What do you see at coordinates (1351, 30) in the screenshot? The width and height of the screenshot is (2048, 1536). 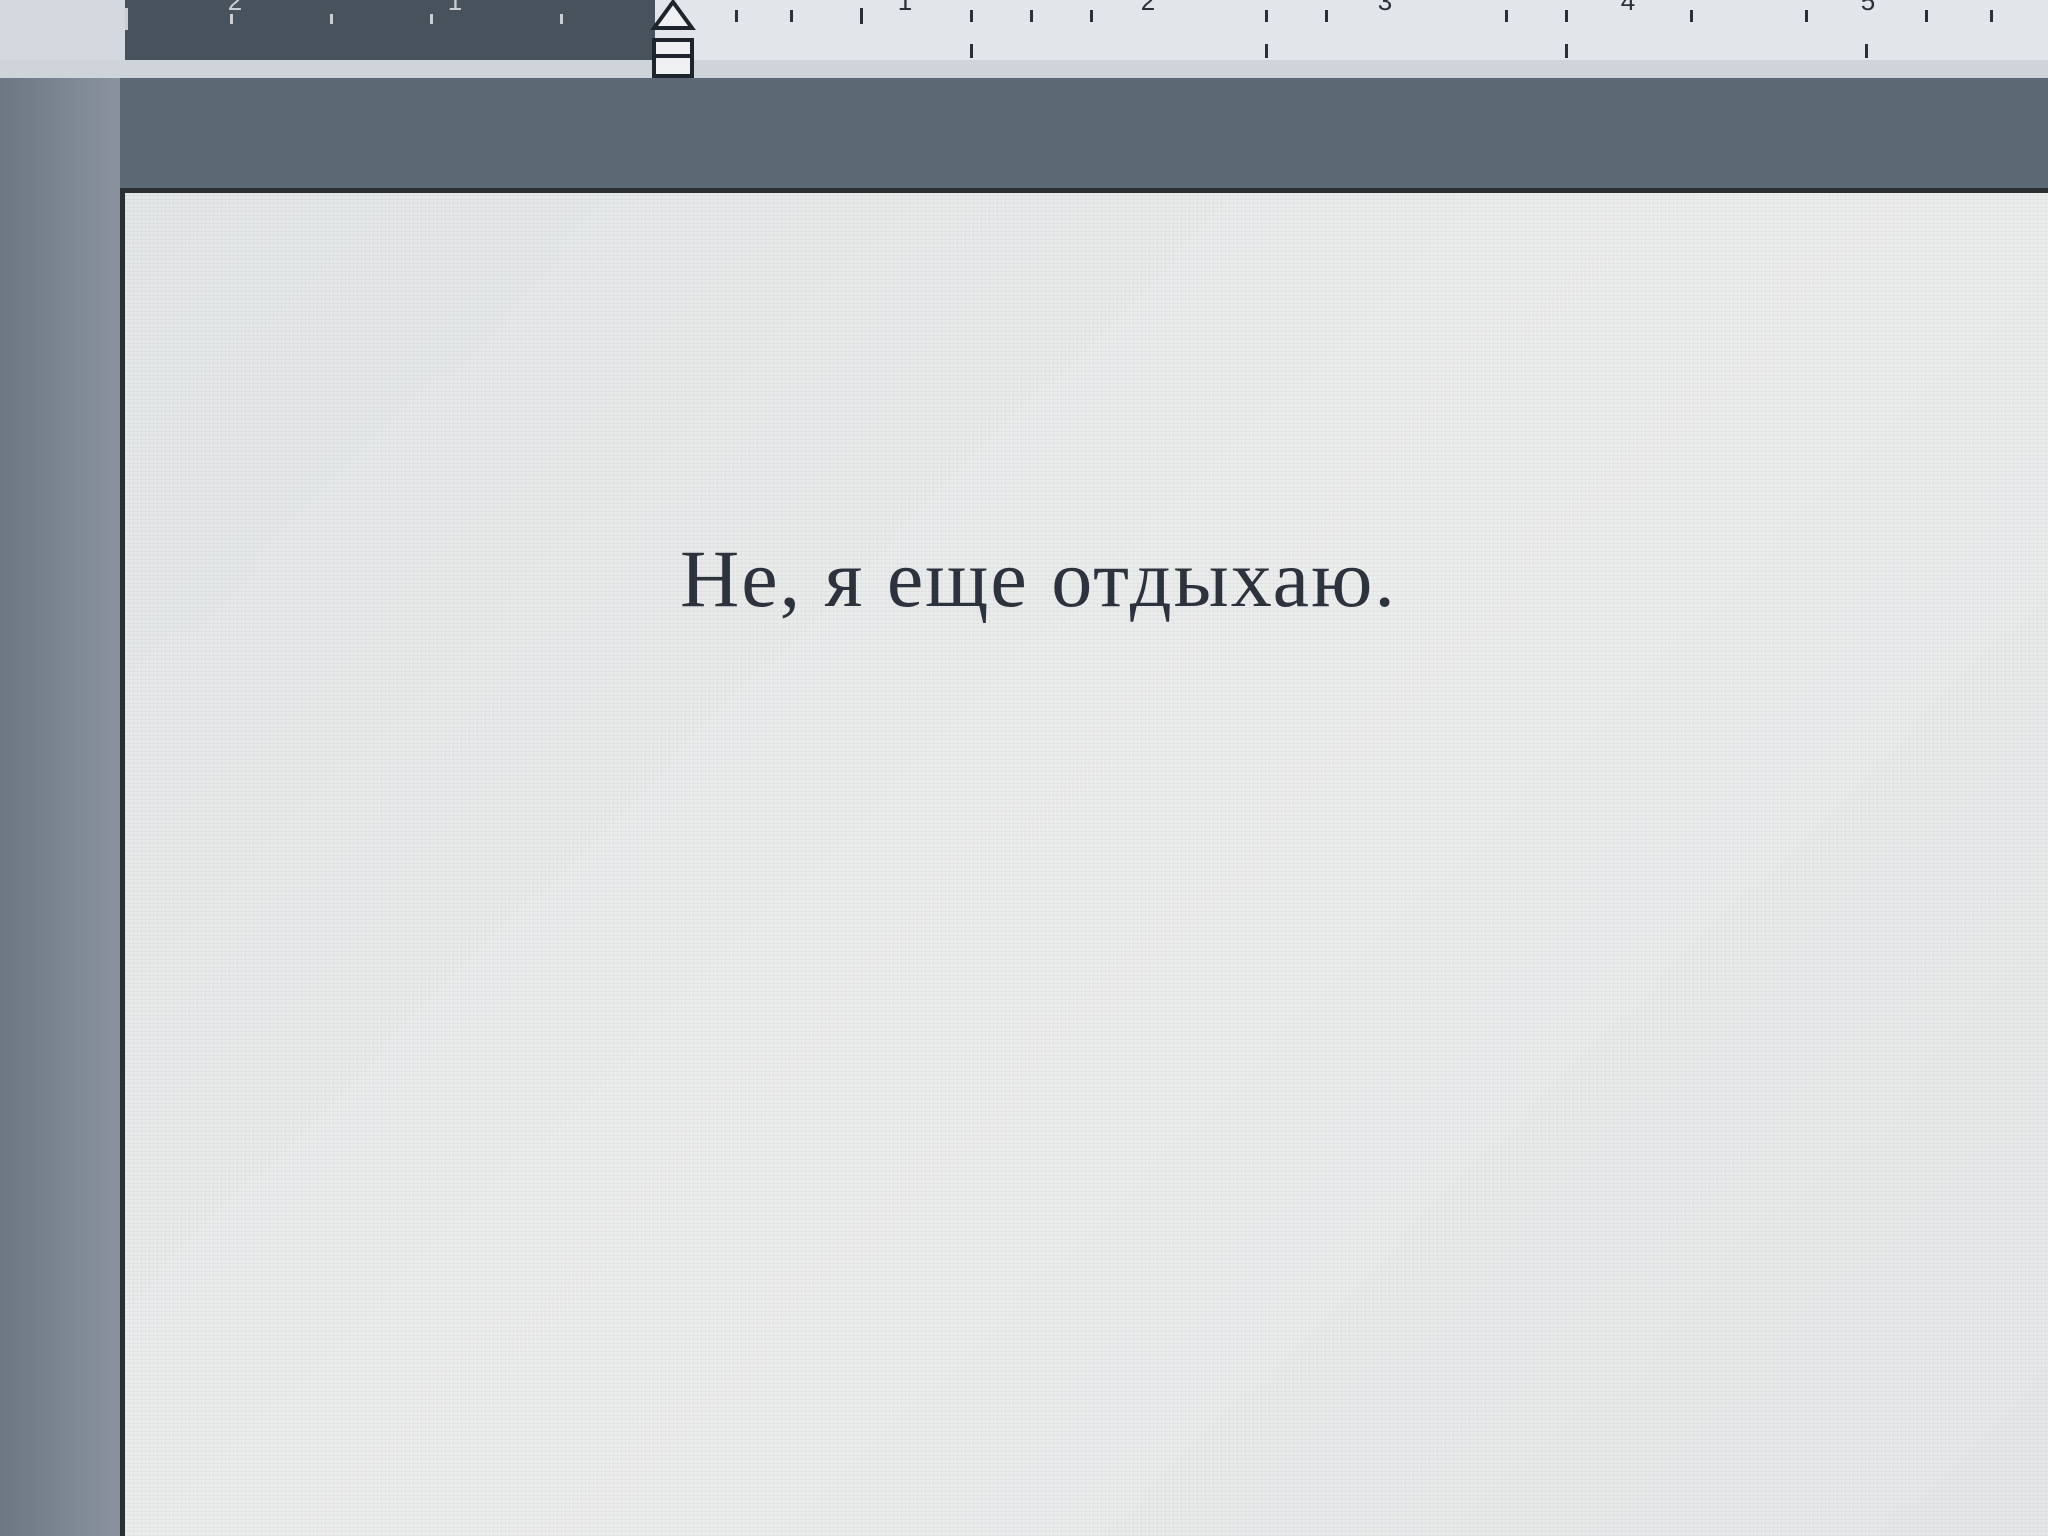 I see `ruler-text-area` at bounding box center [1351, 30].